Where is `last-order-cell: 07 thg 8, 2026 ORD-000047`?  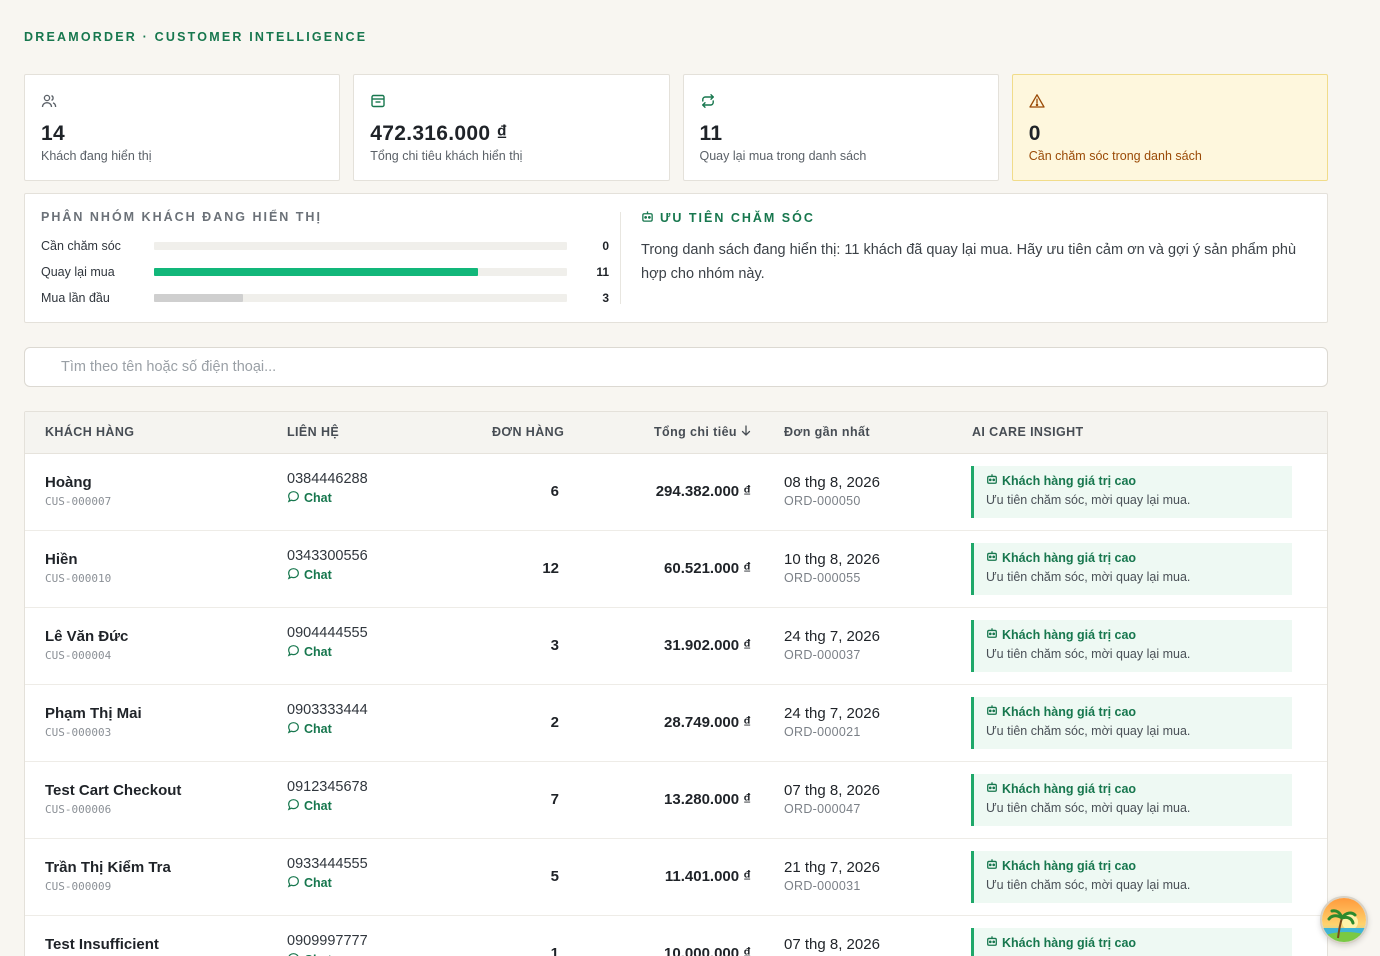 last-order-cell: 07 thg 8, 2026 ORD-000047 is located at coordinates (832, 799).